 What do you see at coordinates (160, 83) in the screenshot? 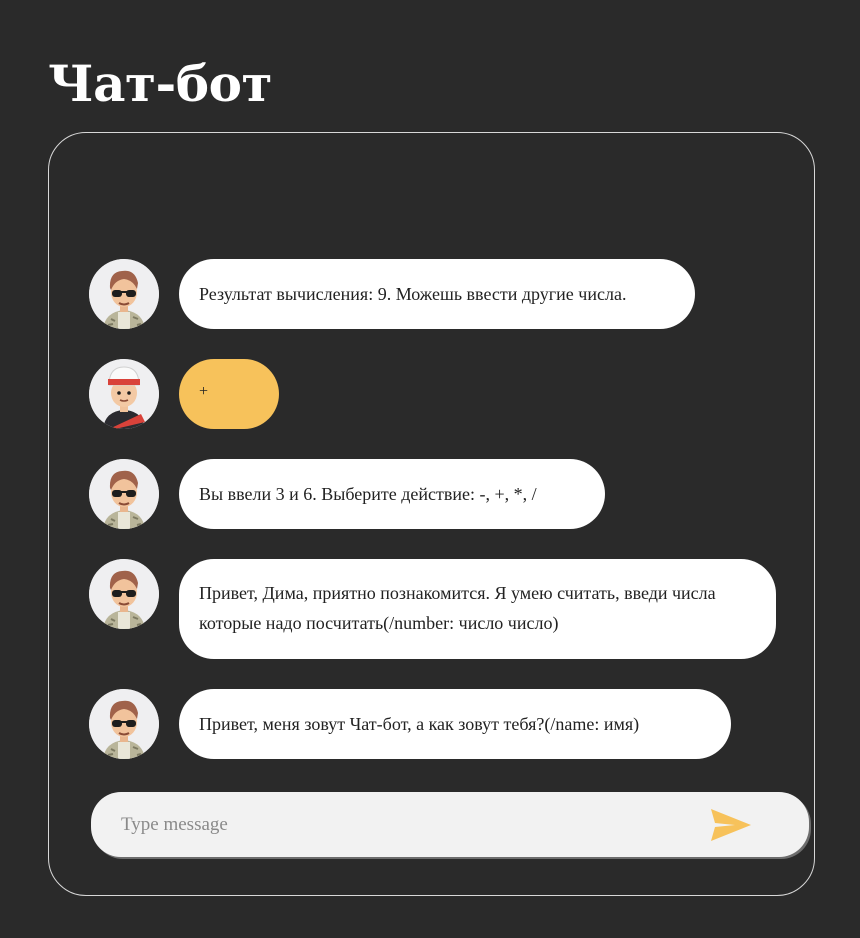
I see `page-title: Чат-бот` at bounding box center [160, 83].